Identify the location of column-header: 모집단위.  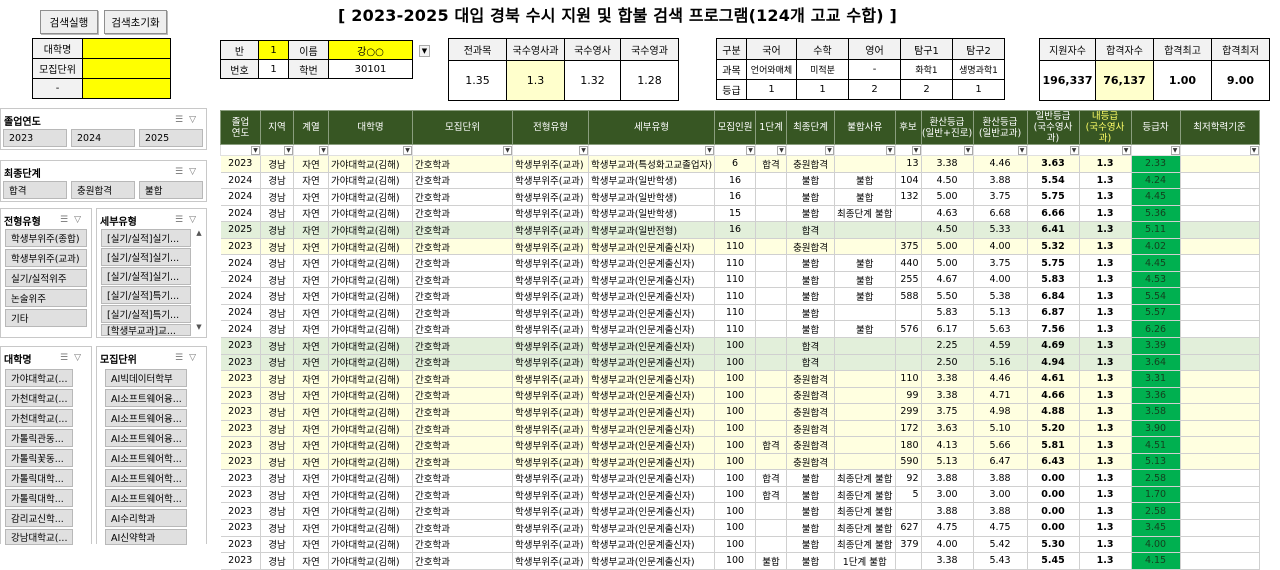
(462, 127).